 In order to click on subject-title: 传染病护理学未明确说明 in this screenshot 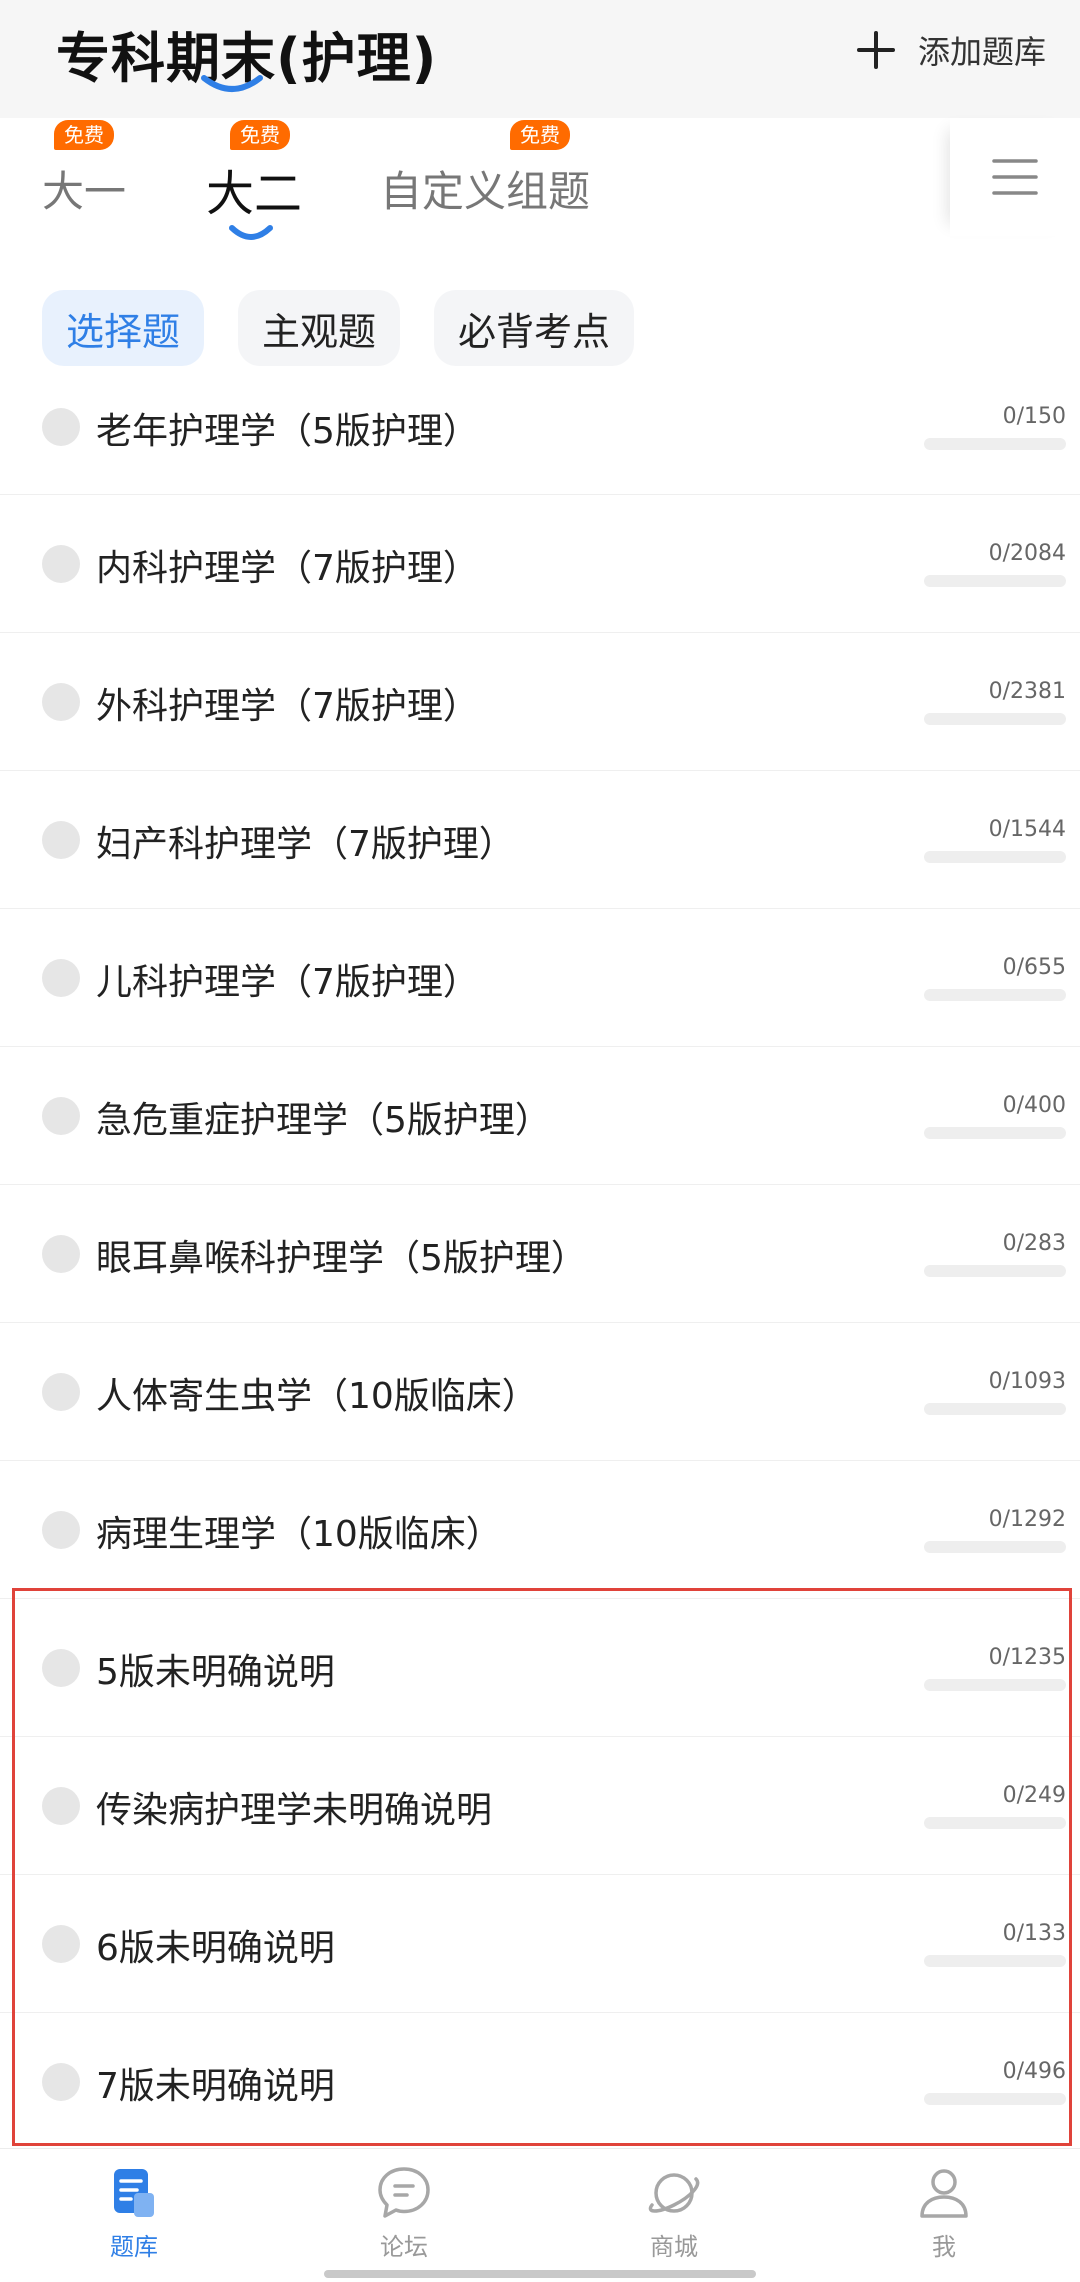, I will do `click(294, 1810)`.